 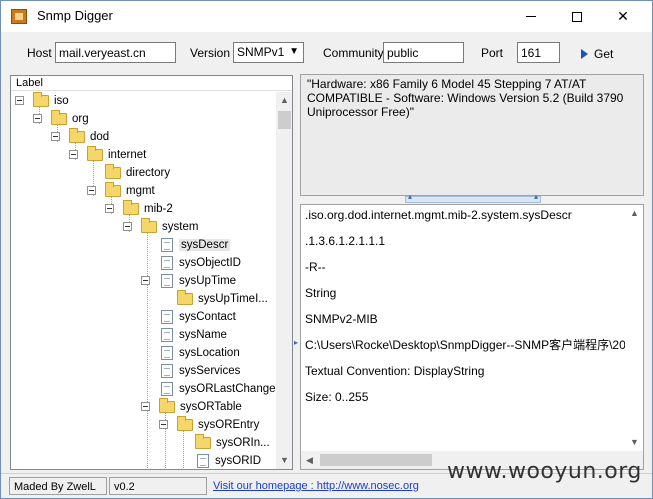 What do you see at coordinates (127, 155) in the screenshot?
I see `tree-node-label: internet` at bounding box center [127, 155].